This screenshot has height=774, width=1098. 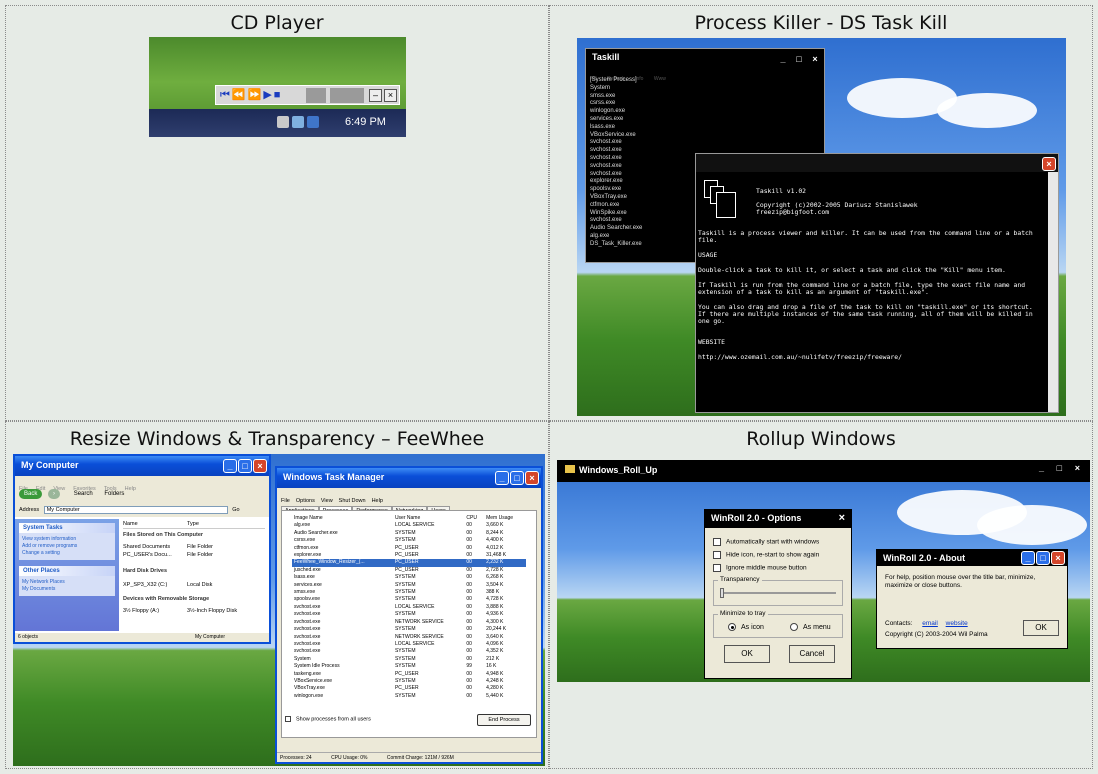 What do you see at coordinates (31, 494) in the screenshot?
I see `back-button: Back` at bounding box center [31, 494].